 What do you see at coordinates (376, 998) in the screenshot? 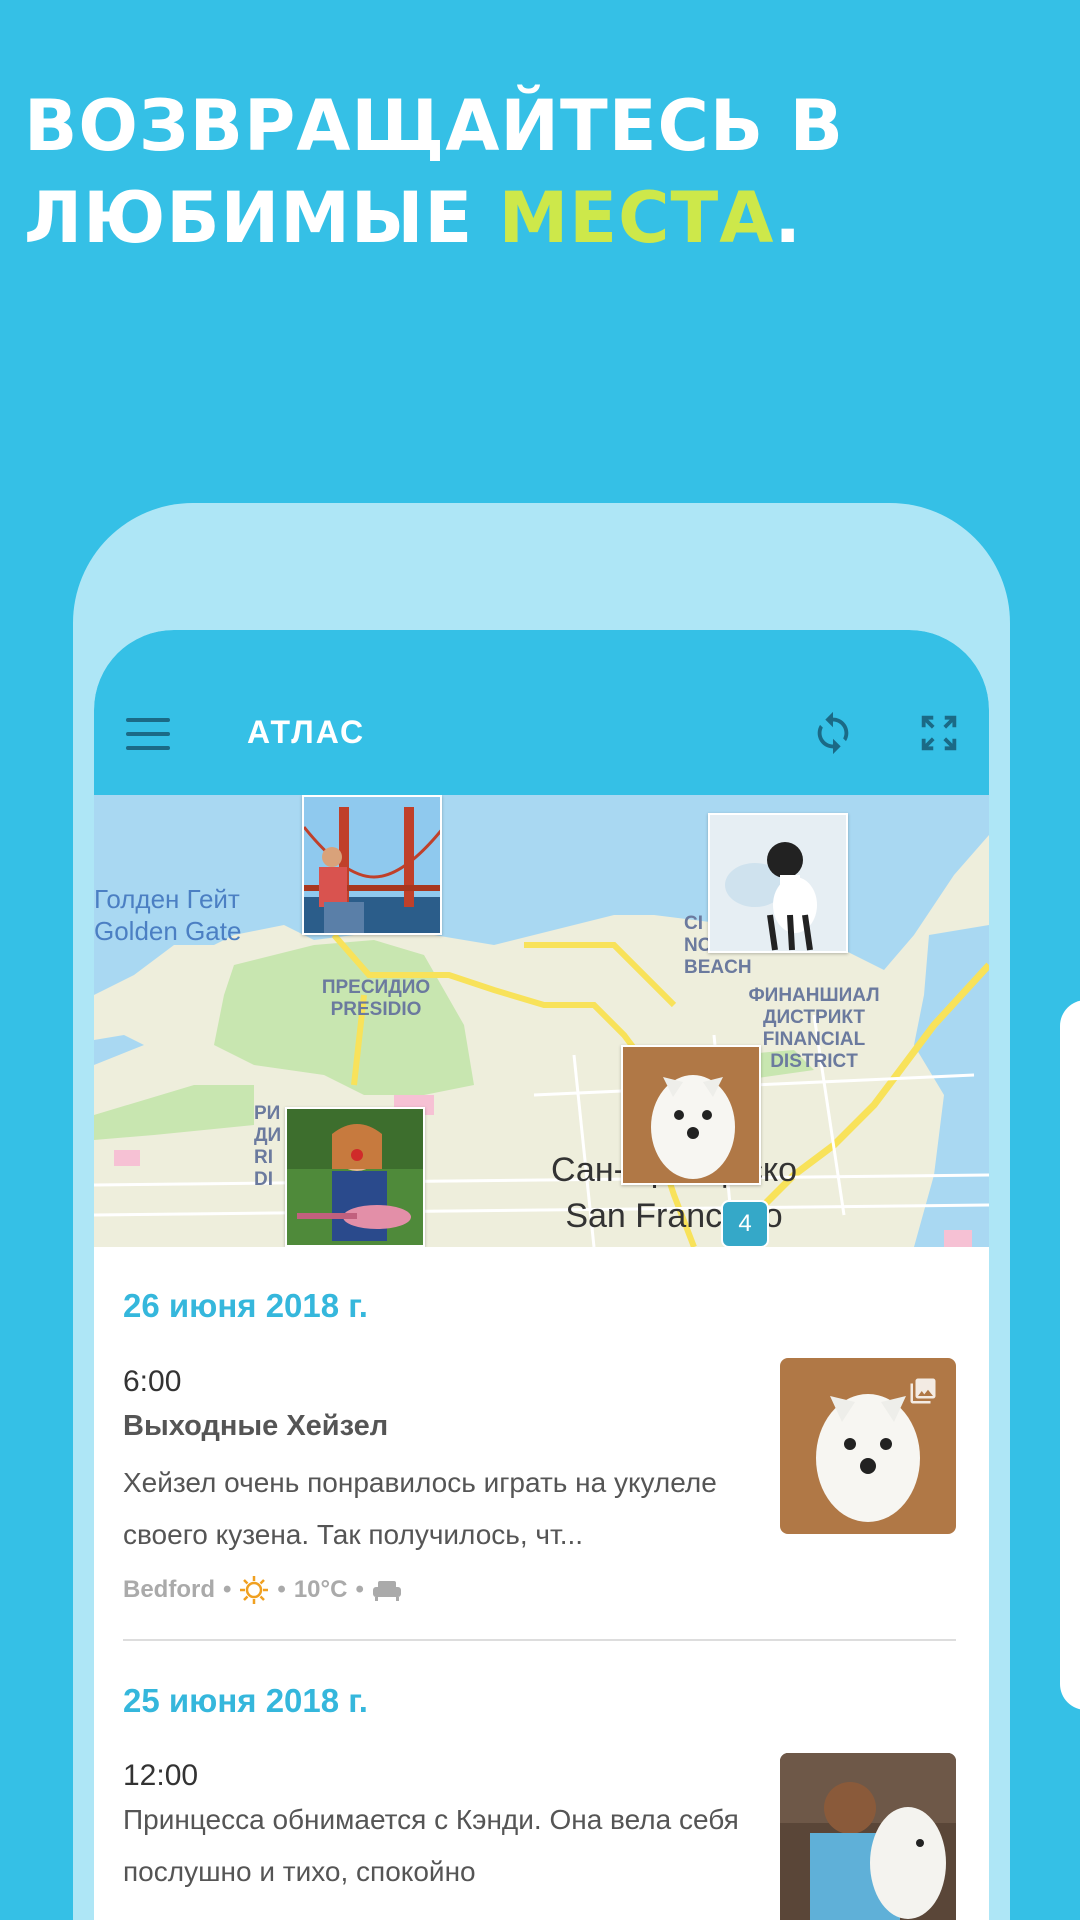
I see `map-label-presidio: ПРЕСИДИО PRESIDIO` at bounding box center [376, 998].